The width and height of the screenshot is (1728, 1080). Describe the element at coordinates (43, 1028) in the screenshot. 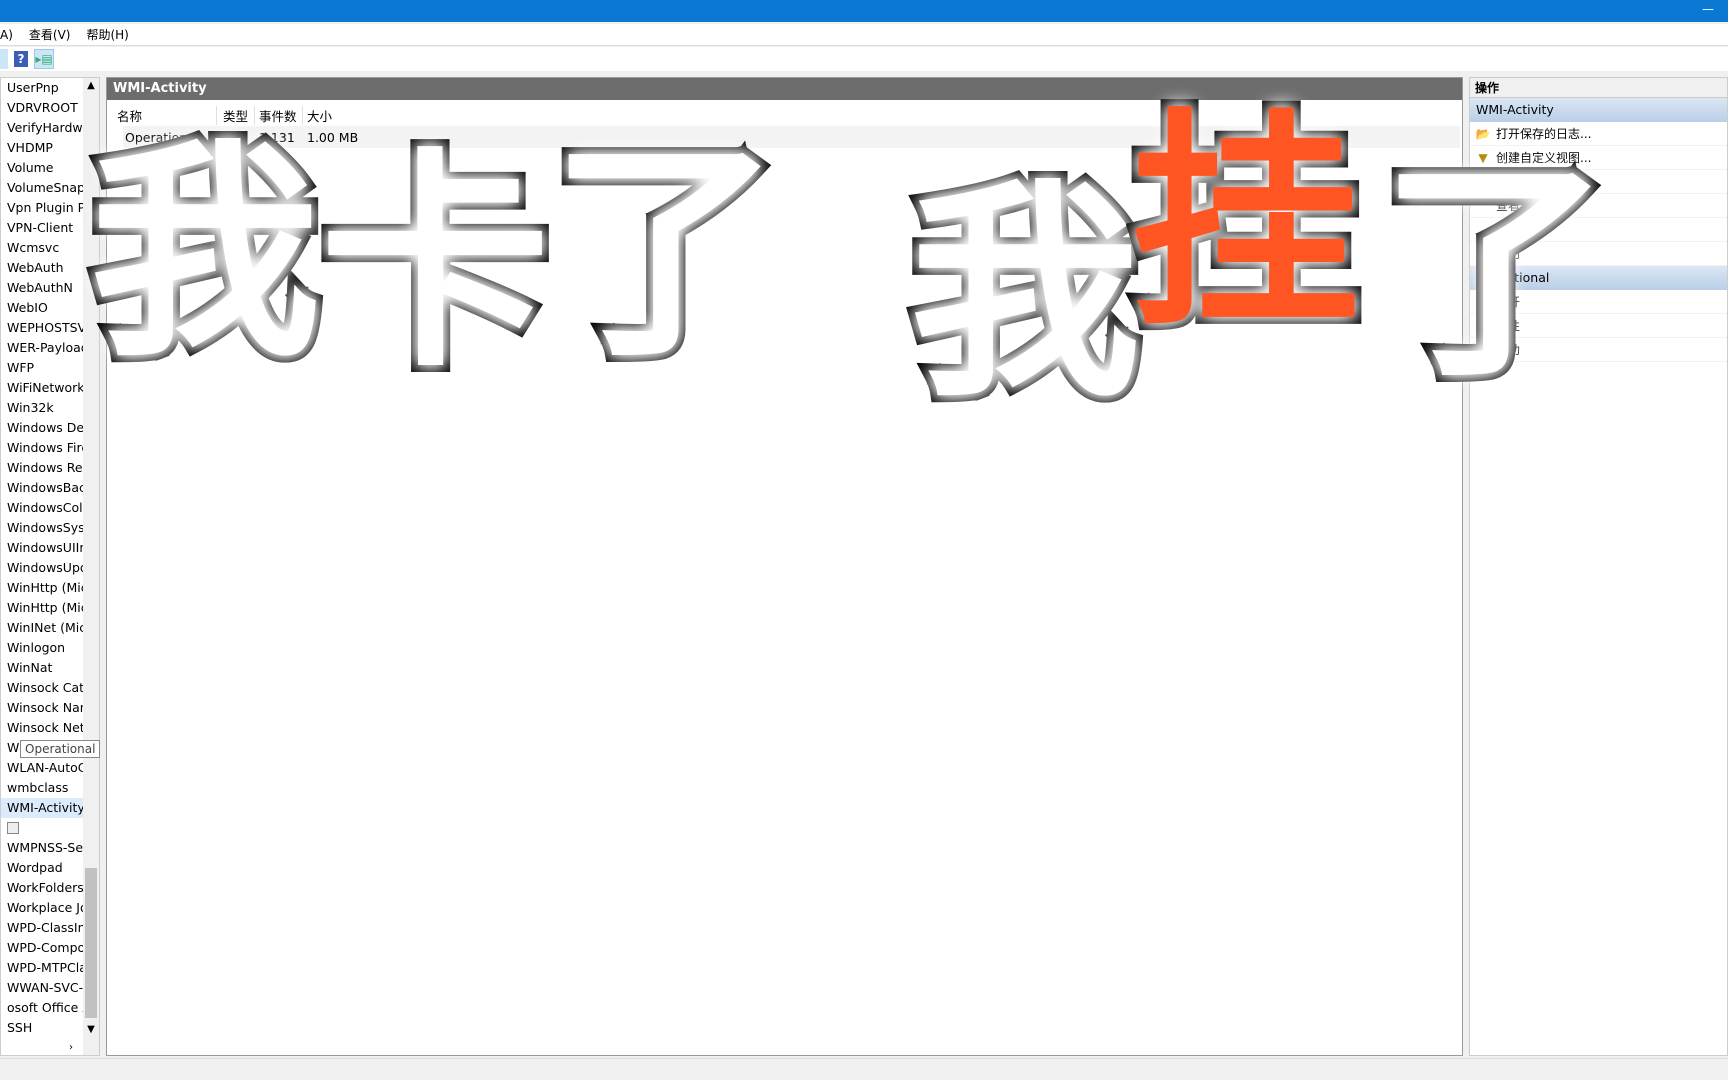

I see `tree-item: SSH` at that location.